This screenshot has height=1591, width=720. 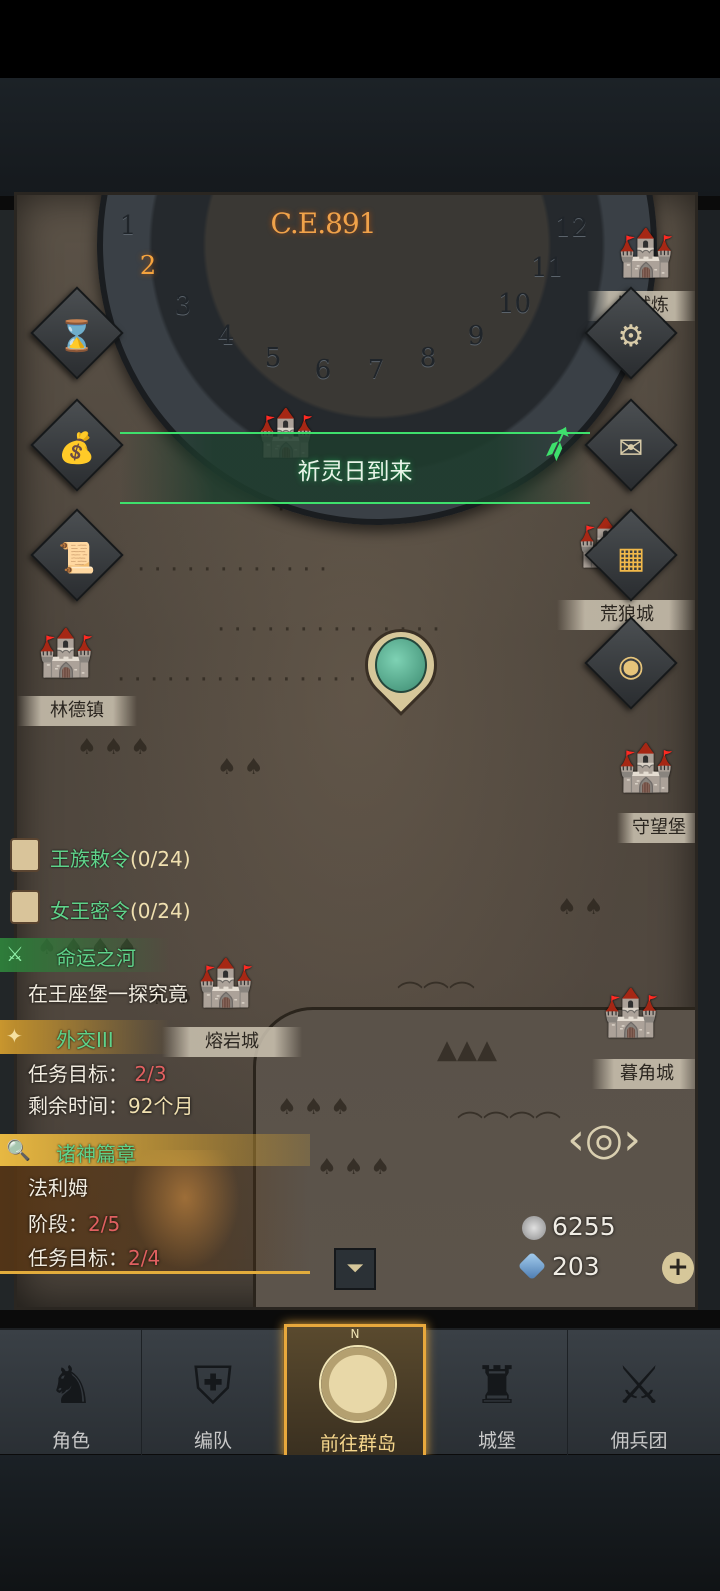 I want to click on mountain-icon: ⌒⌒⌒⌒, so click(x=509, y=1126).